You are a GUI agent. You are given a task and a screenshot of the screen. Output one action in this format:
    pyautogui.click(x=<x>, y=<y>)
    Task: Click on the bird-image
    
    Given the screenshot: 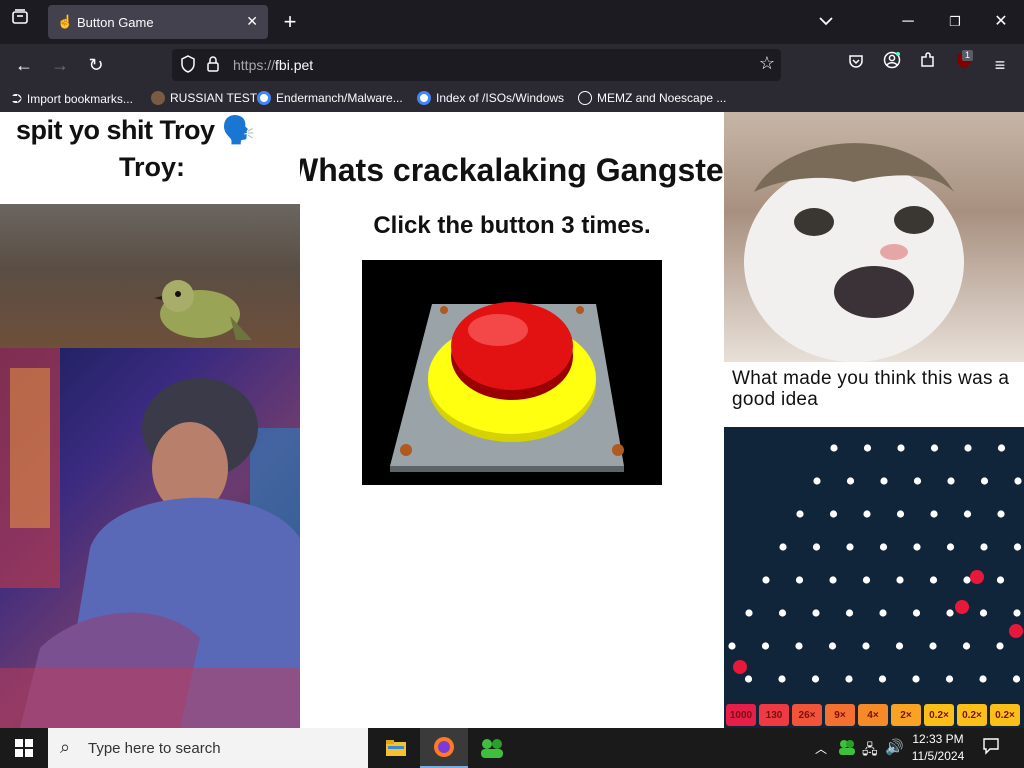 What is the action you would take?
    pyautogui.click(x=150, y=276)
    